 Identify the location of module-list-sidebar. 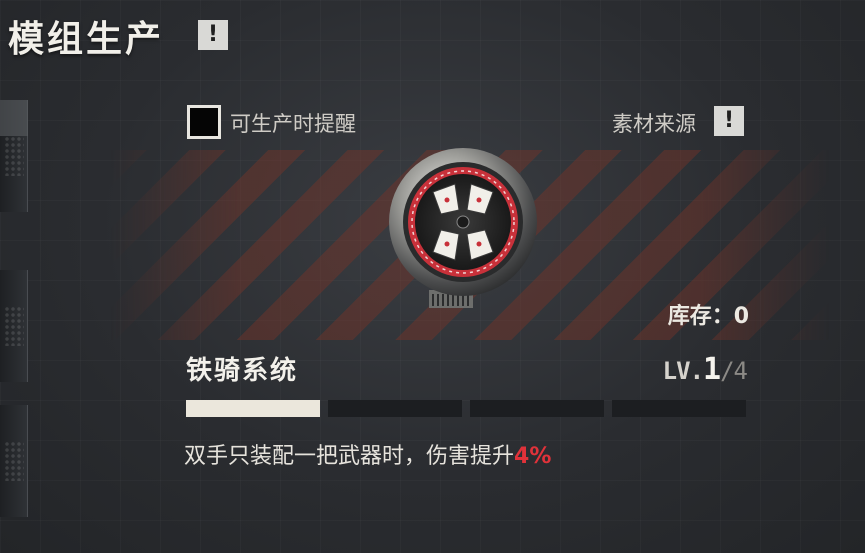
(15, 326).